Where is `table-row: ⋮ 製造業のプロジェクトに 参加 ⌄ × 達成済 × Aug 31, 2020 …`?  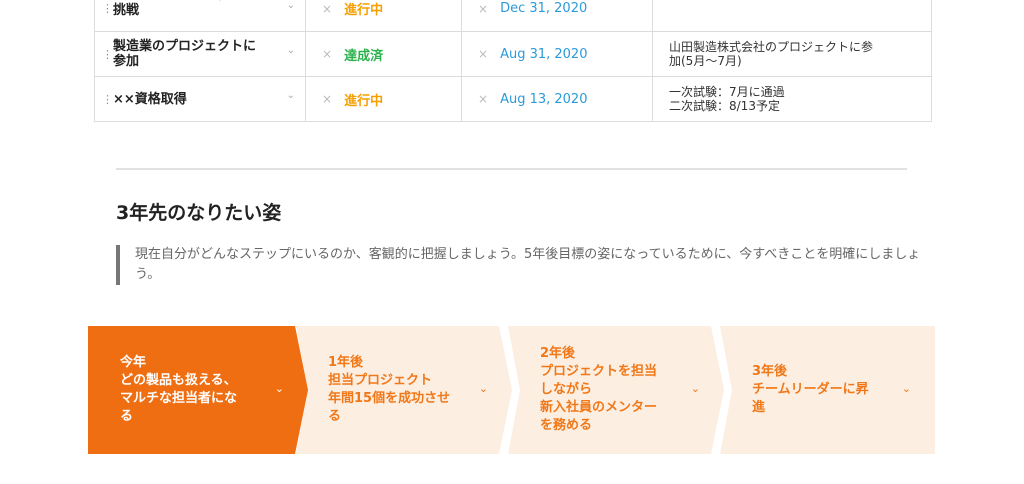
table-row: ⋮ 製造業のプロジェクトに 参加 ⌄ × 達成済 × Aug 31, 2020 … is located at coordinates (513, 54).